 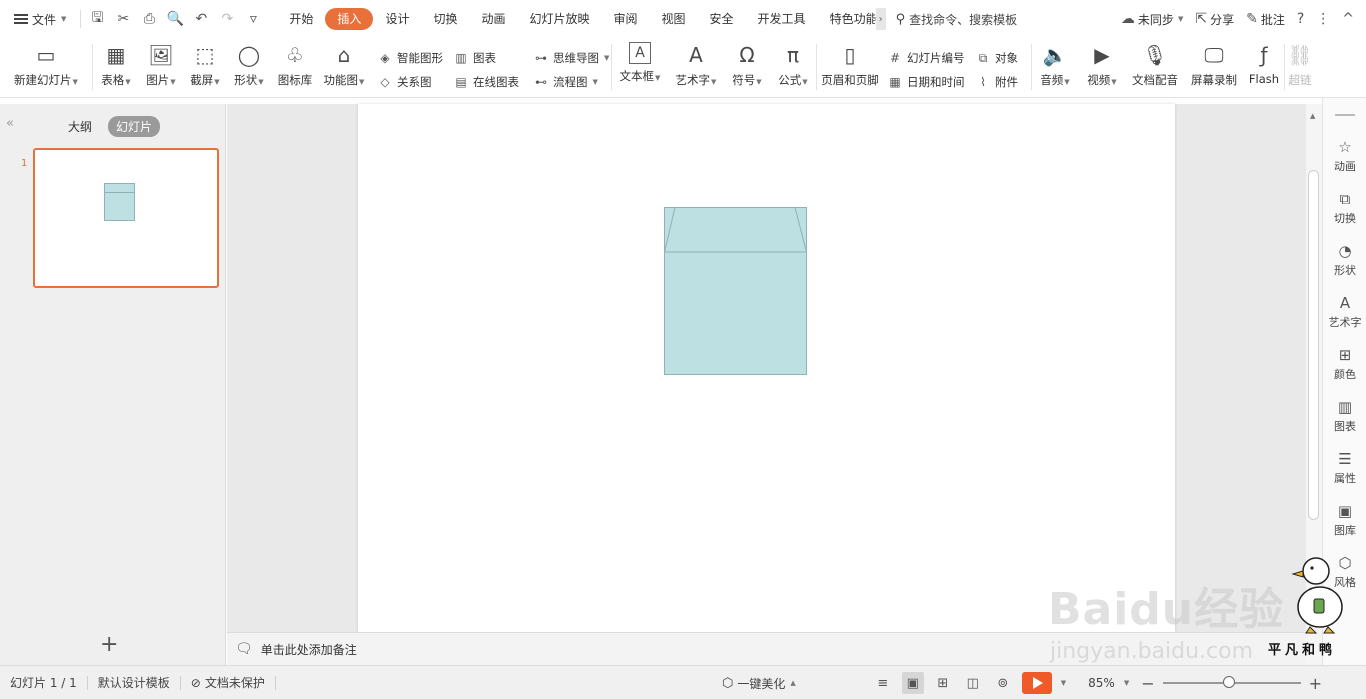 What do you see at coordinates (123, 19) in the screenshot?
I see `format-painter-icon: ✂` at bounding box center [123, 19].